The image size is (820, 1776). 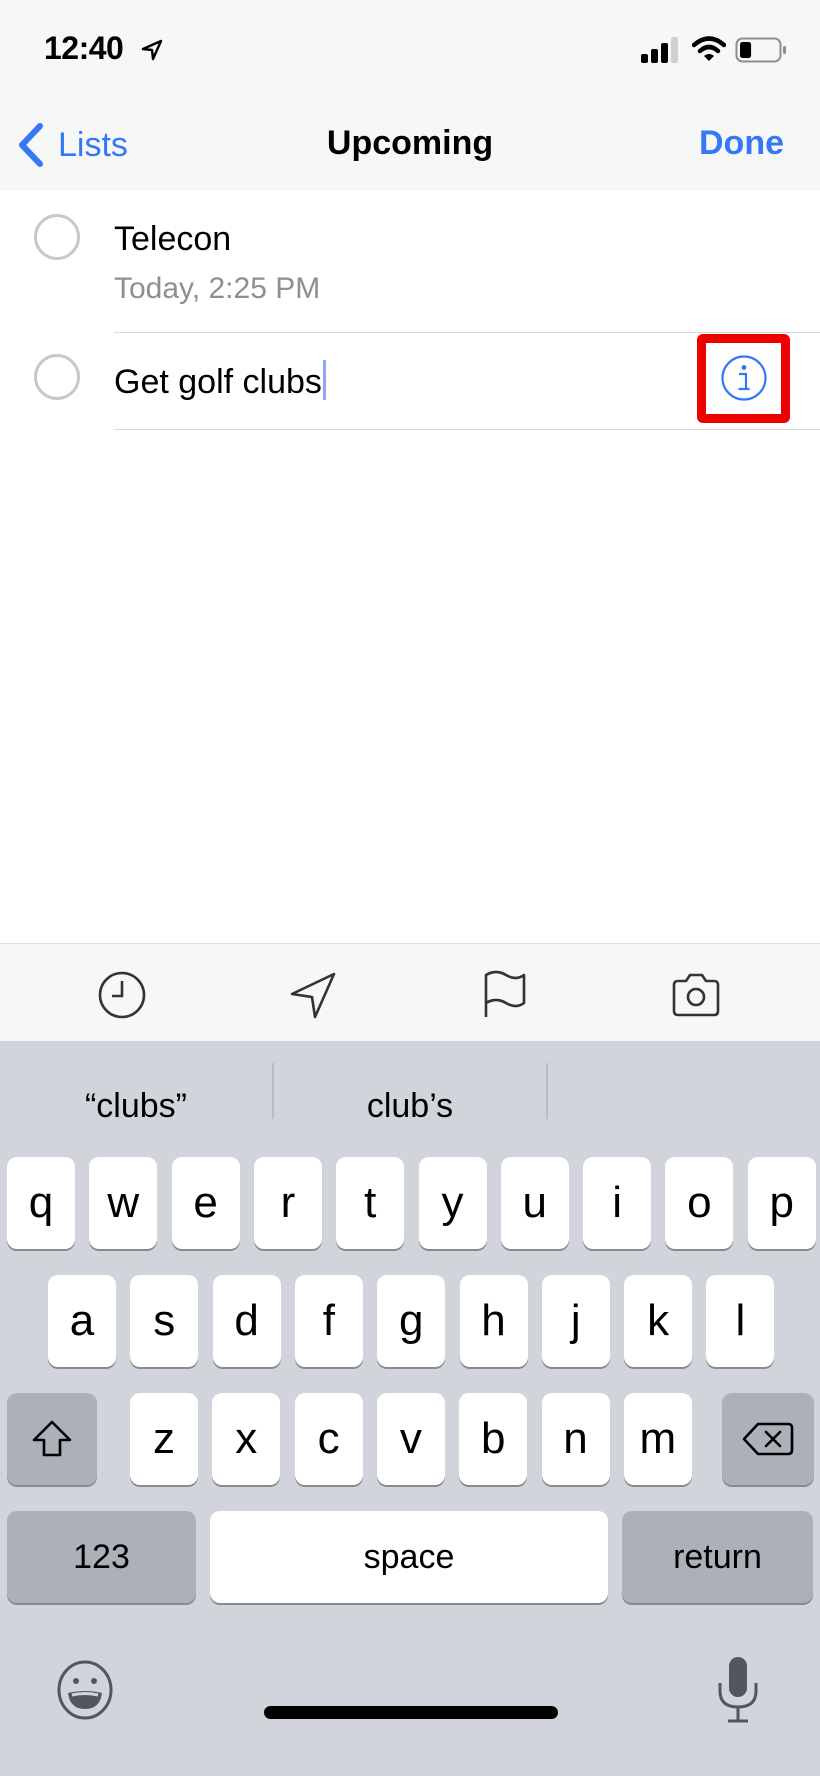 What do you see at coordinates (738, 1691) in the screenshot?
I see `microphone-icon` at bounding box center [738, 1691].